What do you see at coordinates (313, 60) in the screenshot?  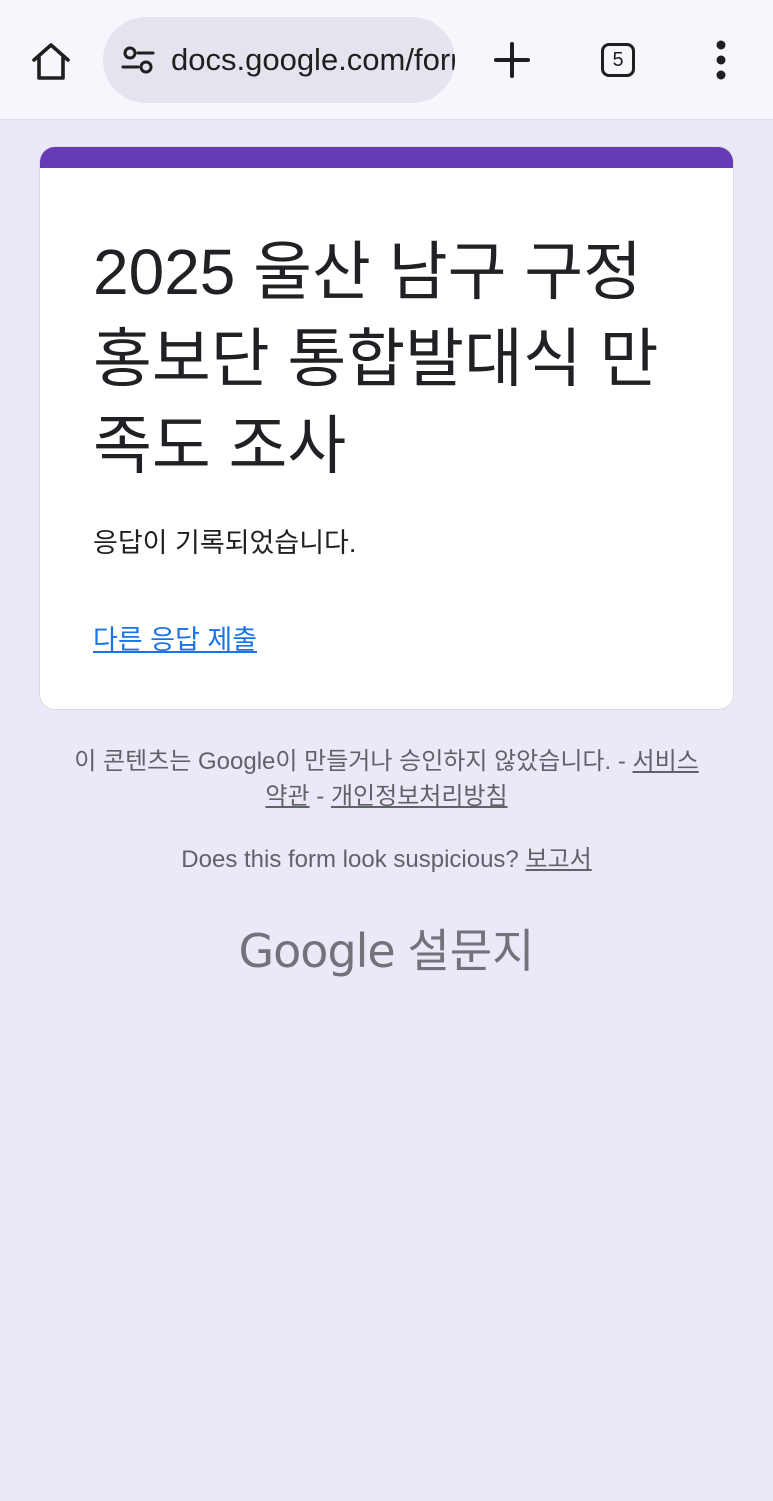 I see `url-text: docs.google.com/forms` at bounding box center [313, 60].